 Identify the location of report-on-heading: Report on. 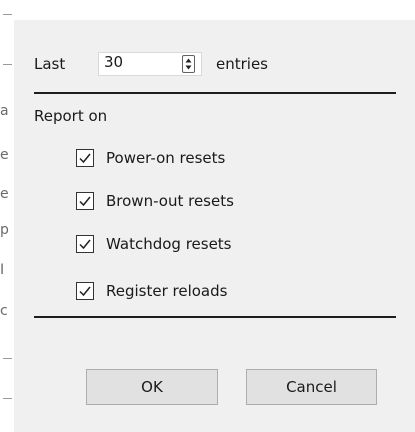
(71, 116).